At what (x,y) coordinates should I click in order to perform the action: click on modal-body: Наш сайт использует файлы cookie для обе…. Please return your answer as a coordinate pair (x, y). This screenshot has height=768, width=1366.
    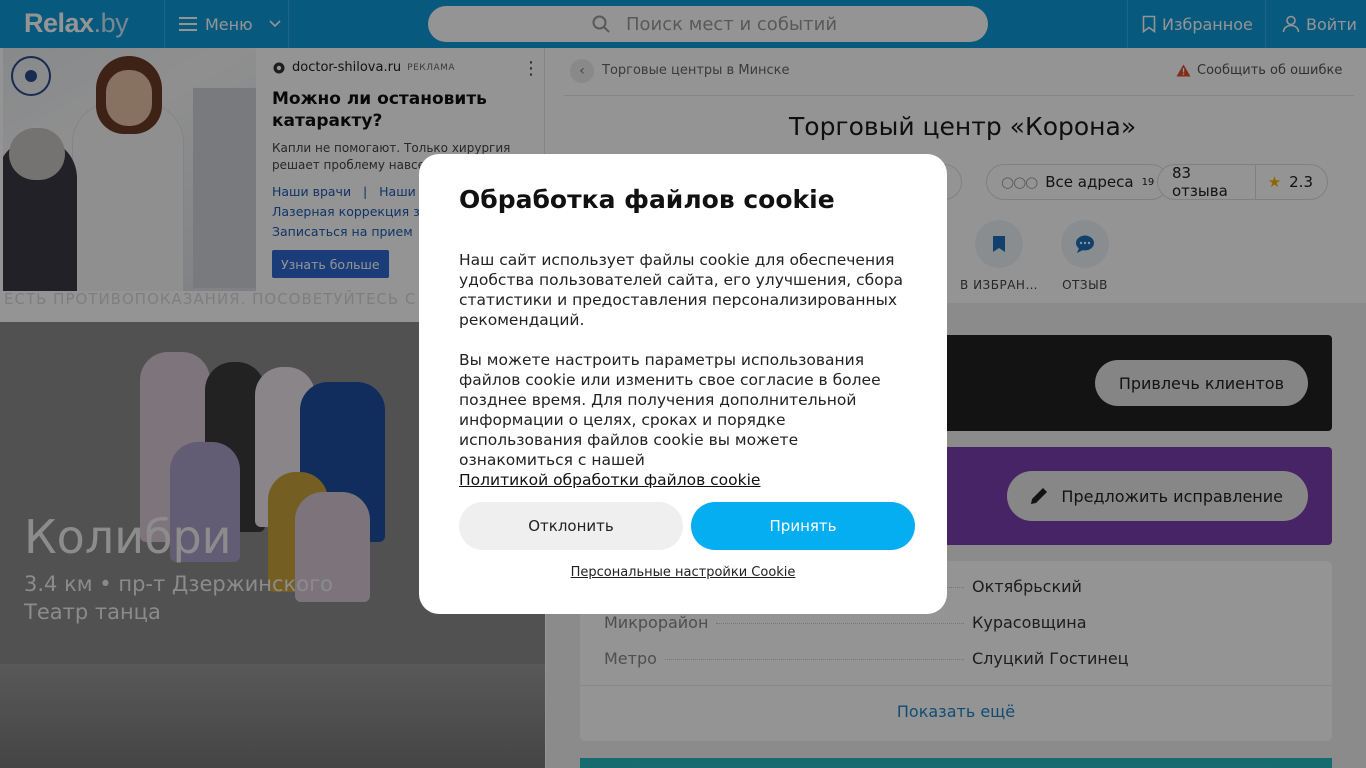
    Looking at the image, I should click on (684, 370).